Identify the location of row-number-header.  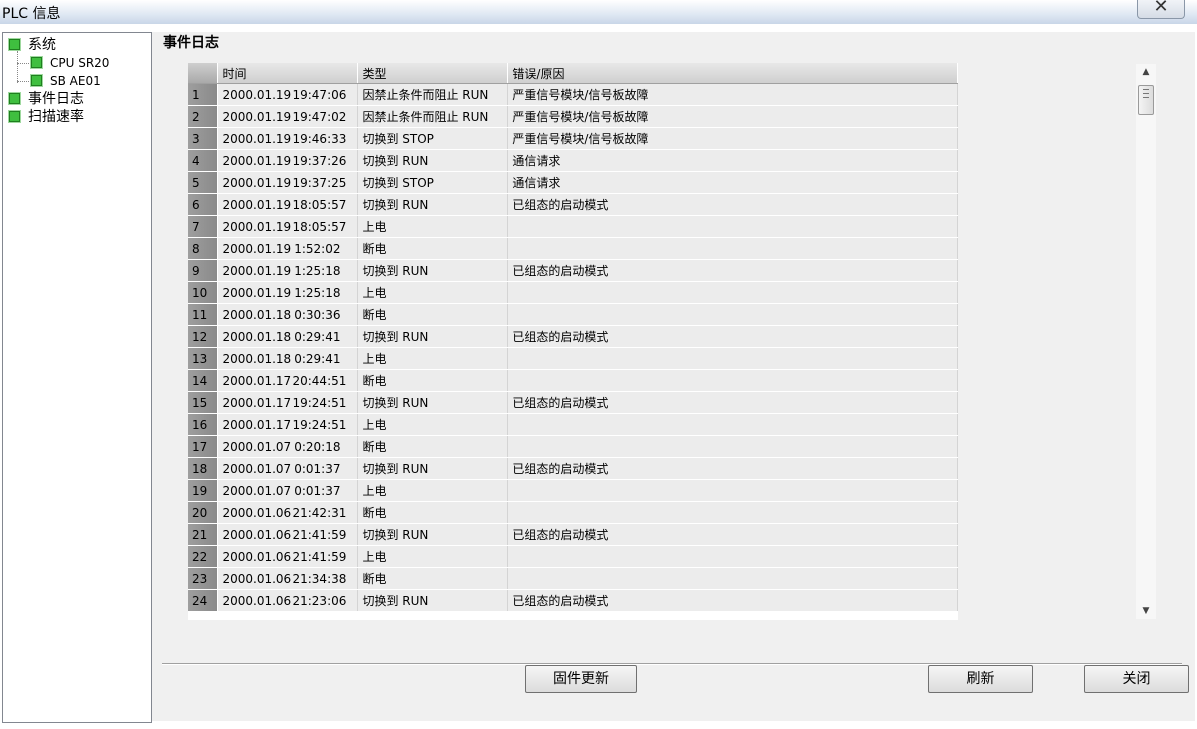
(203, 73).